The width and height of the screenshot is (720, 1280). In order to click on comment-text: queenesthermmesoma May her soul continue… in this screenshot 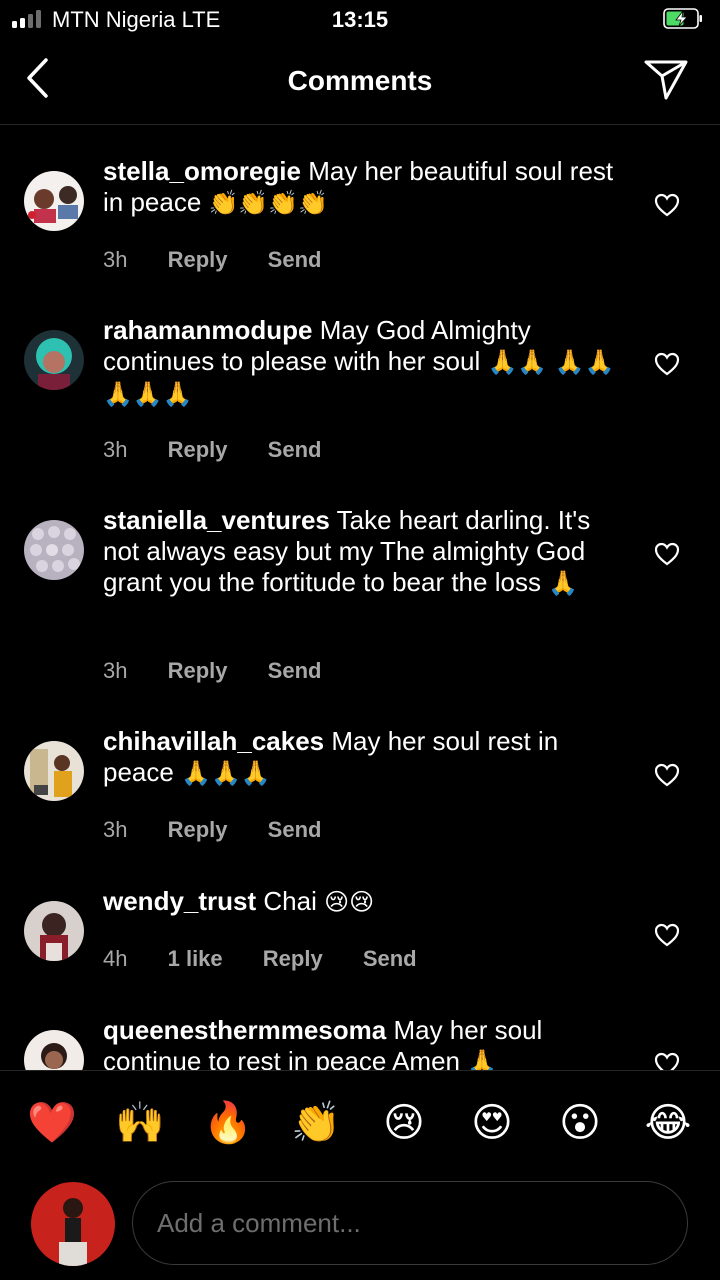, I will do `click(363, 1042)`.